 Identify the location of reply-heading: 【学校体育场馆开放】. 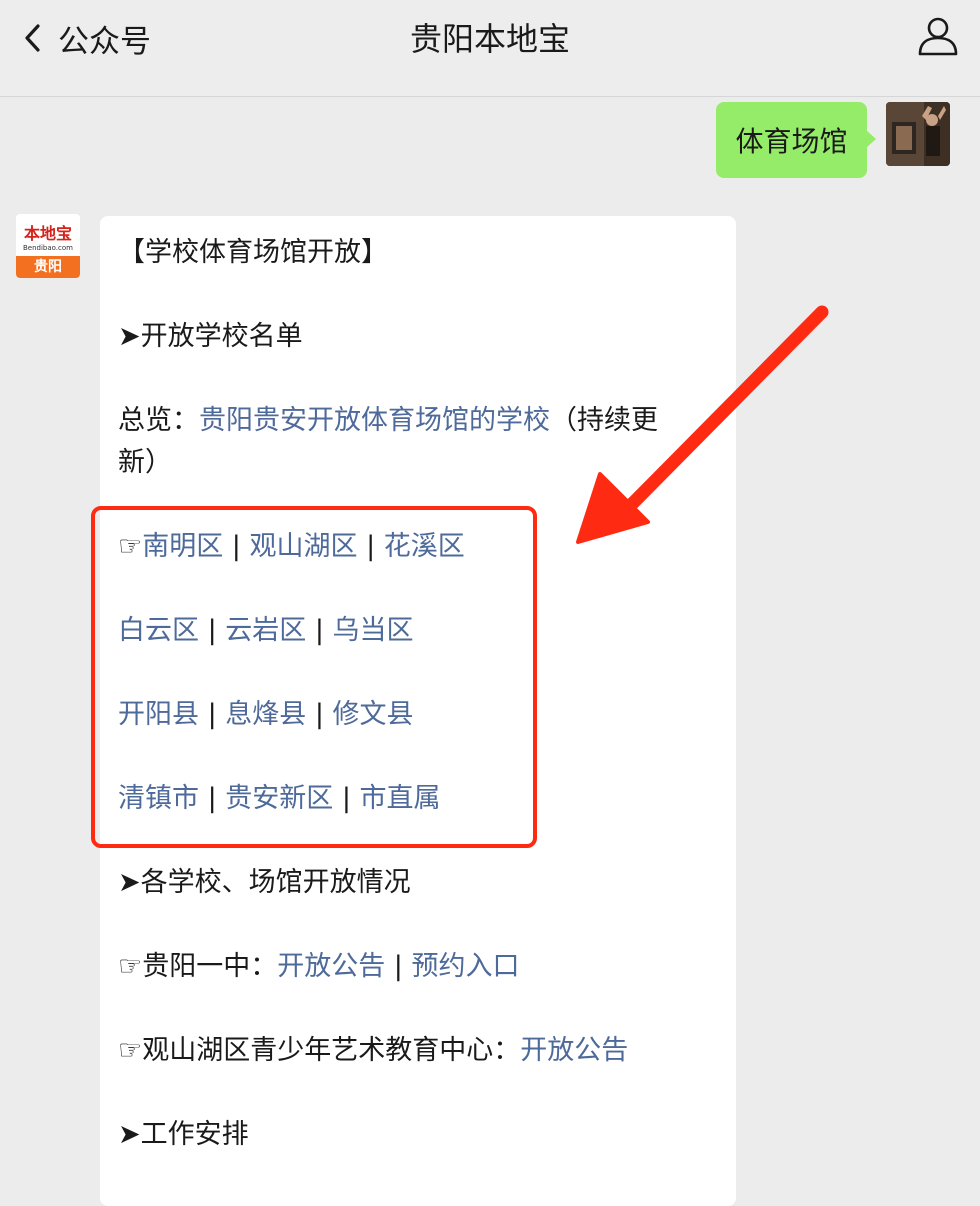
(253, 252).